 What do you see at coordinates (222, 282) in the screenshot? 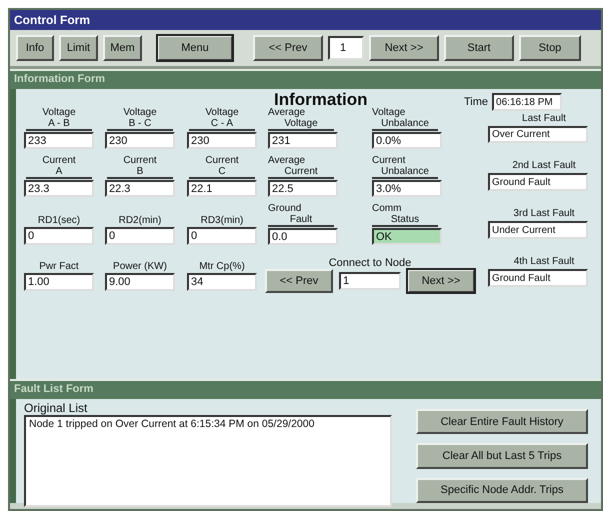
I see `value-field: 34` at bounding box center [222, 282].